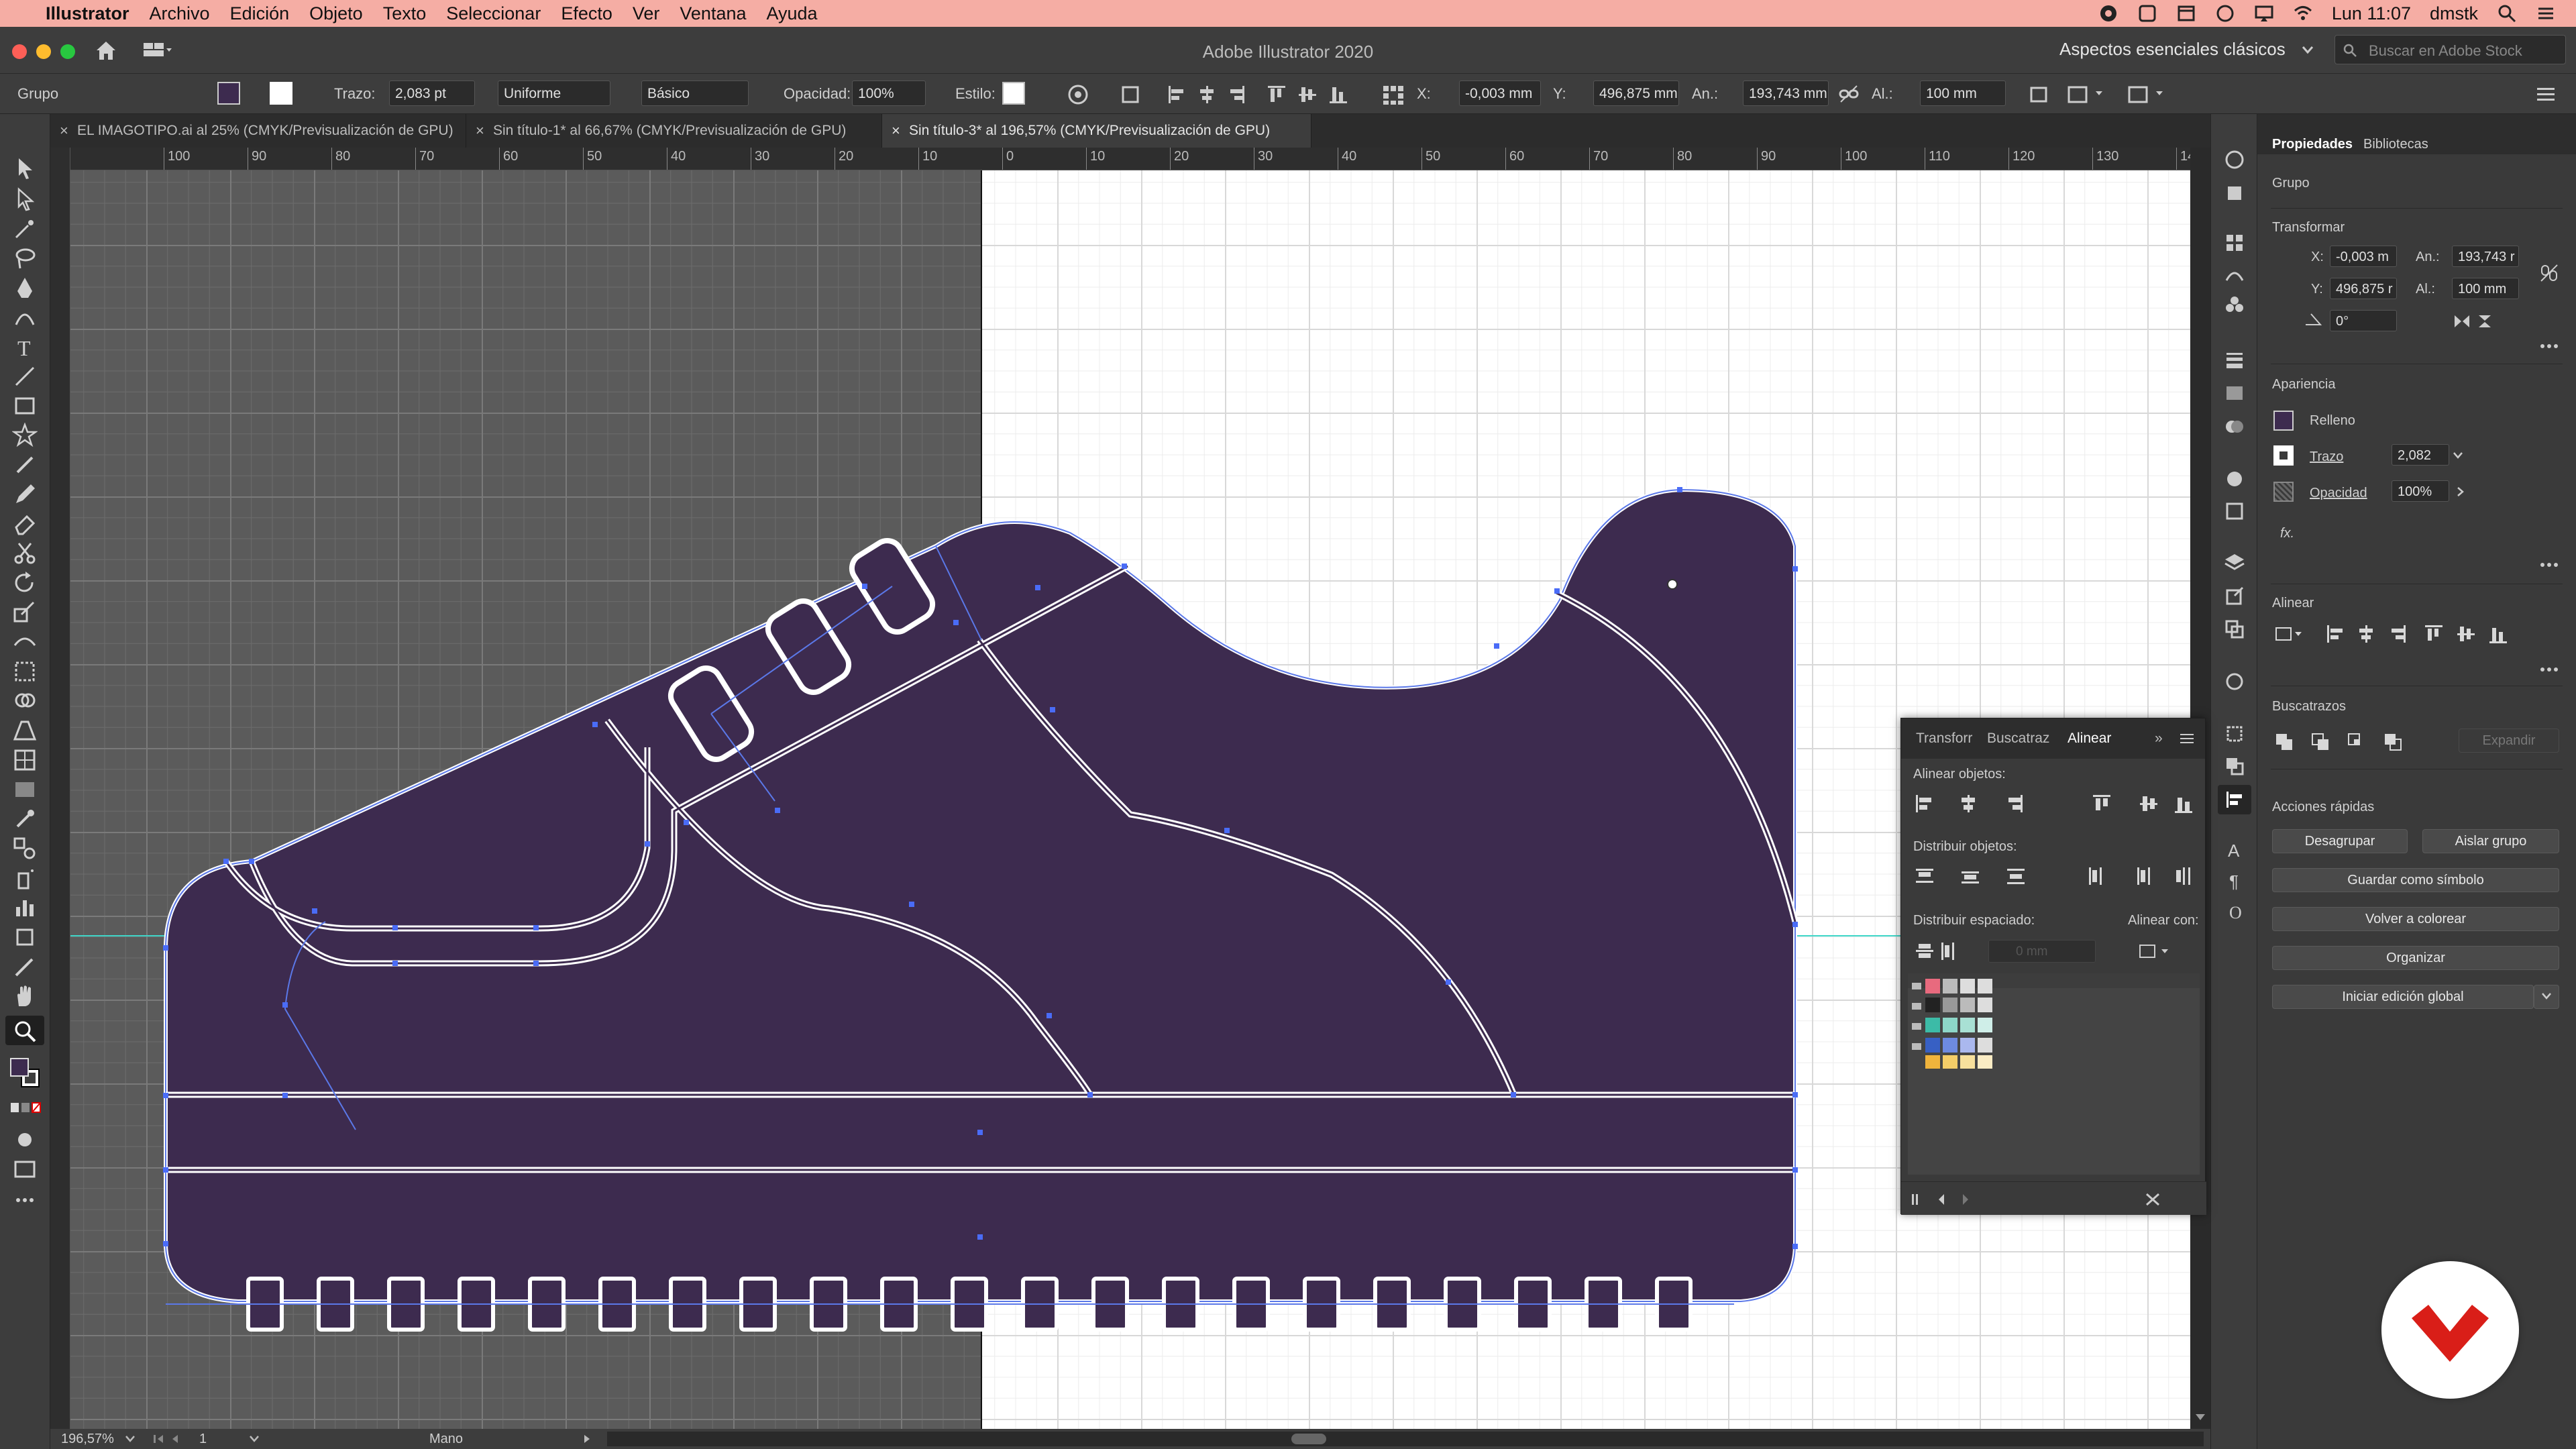  Describe the element at coordinates (695, 93) in the screenshot. I see `brush-definition: Básico` at that location.